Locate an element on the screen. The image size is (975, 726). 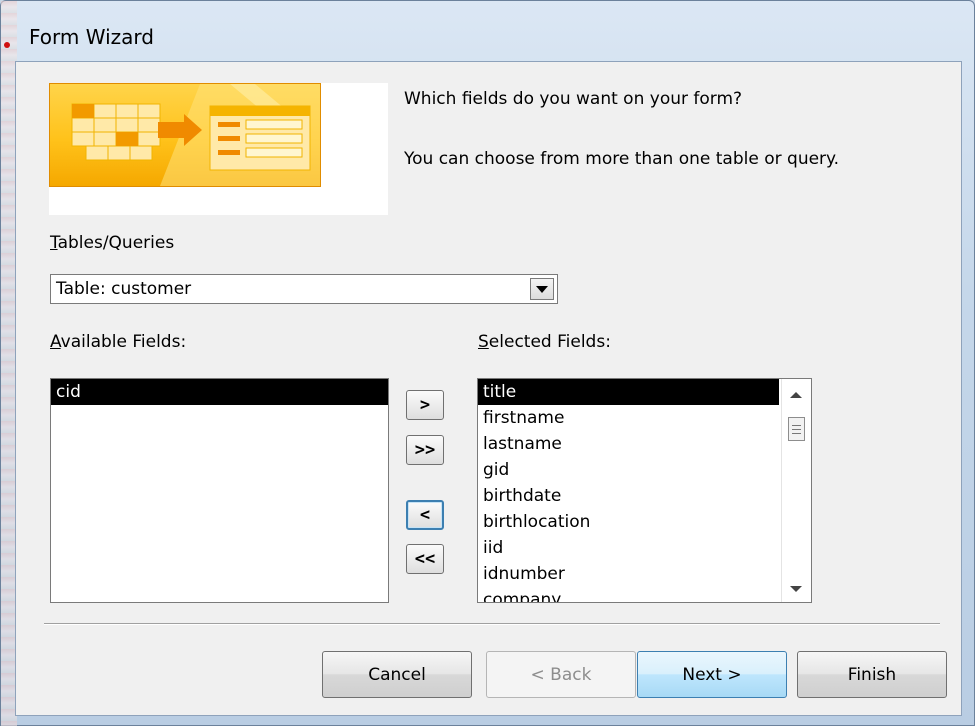
available-fields-label-text: vailable Fields: is located at coordinates (123, 342).